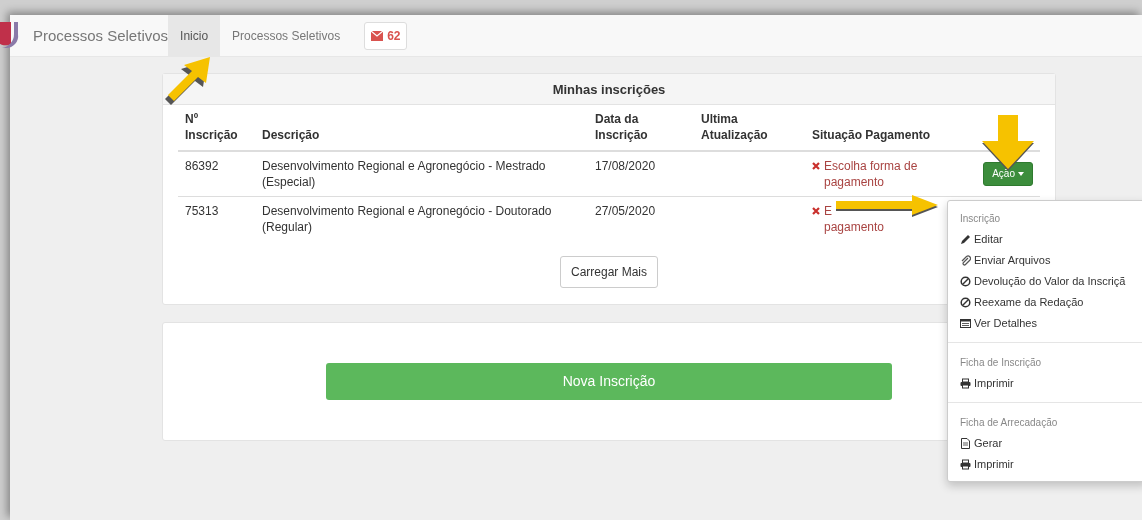 The height and width of the screenshot is (520, 1142). I want to click on paperclip-icon, so click(965, 260).